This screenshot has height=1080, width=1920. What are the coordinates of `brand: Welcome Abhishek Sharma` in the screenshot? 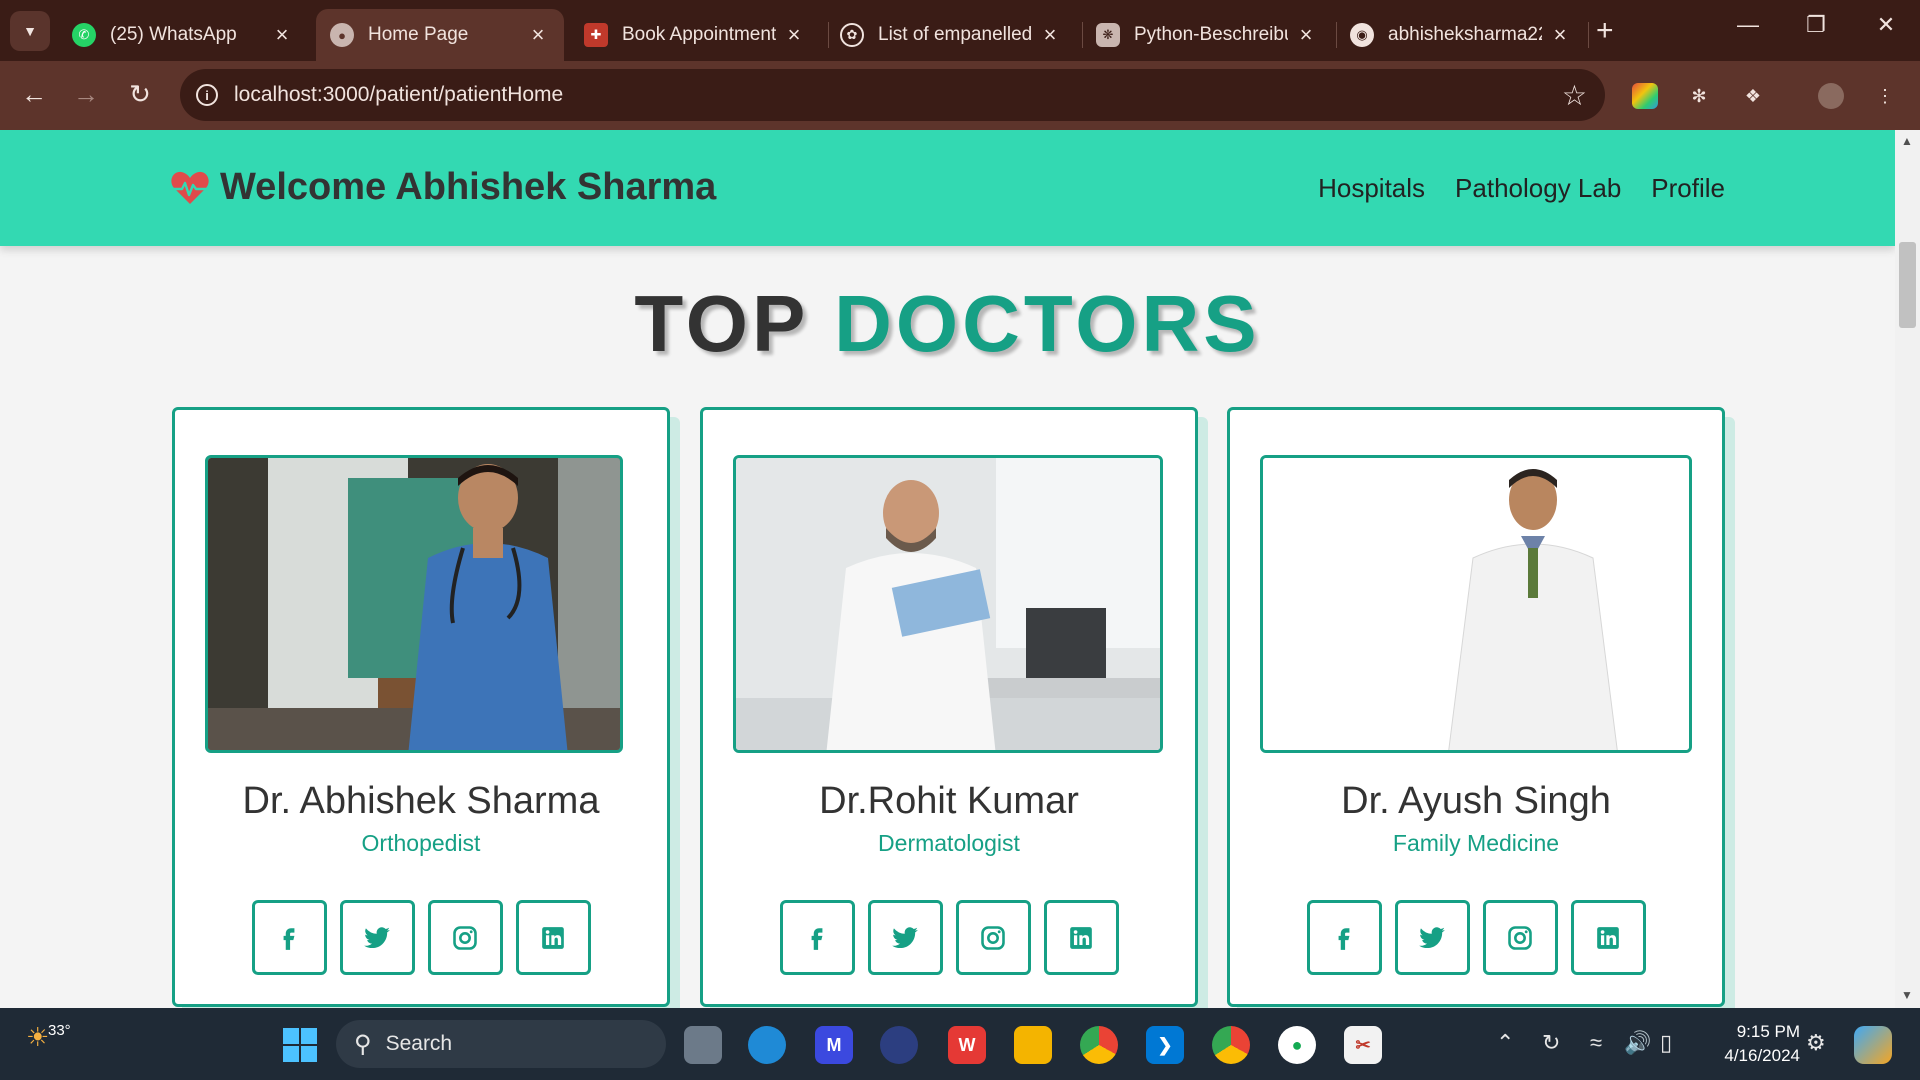 It's located at (443, 187).